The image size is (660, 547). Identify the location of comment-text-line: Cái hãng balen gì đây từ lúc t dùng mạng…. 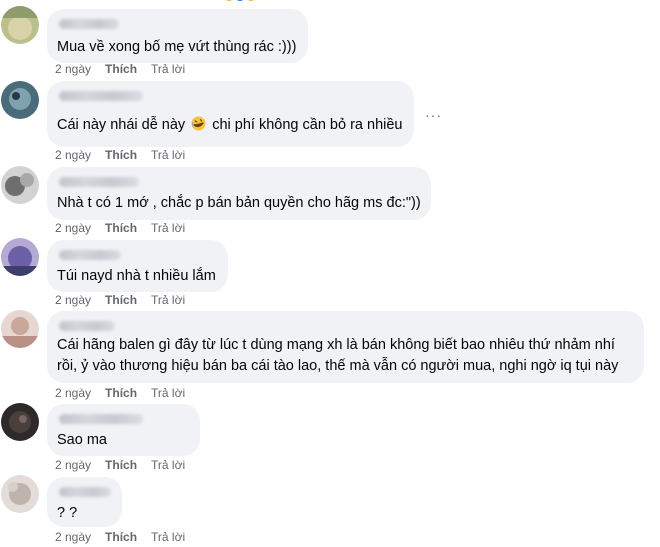
(336, 345).